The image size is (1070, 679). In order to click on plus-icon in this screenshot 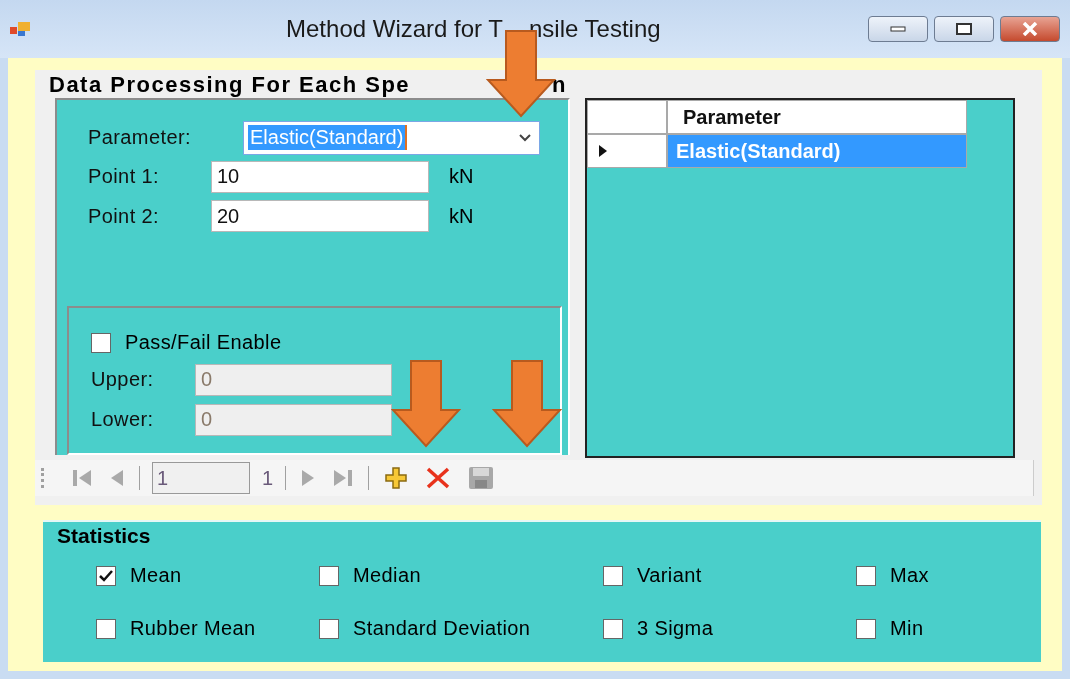, I will do `click(396, 478)`.